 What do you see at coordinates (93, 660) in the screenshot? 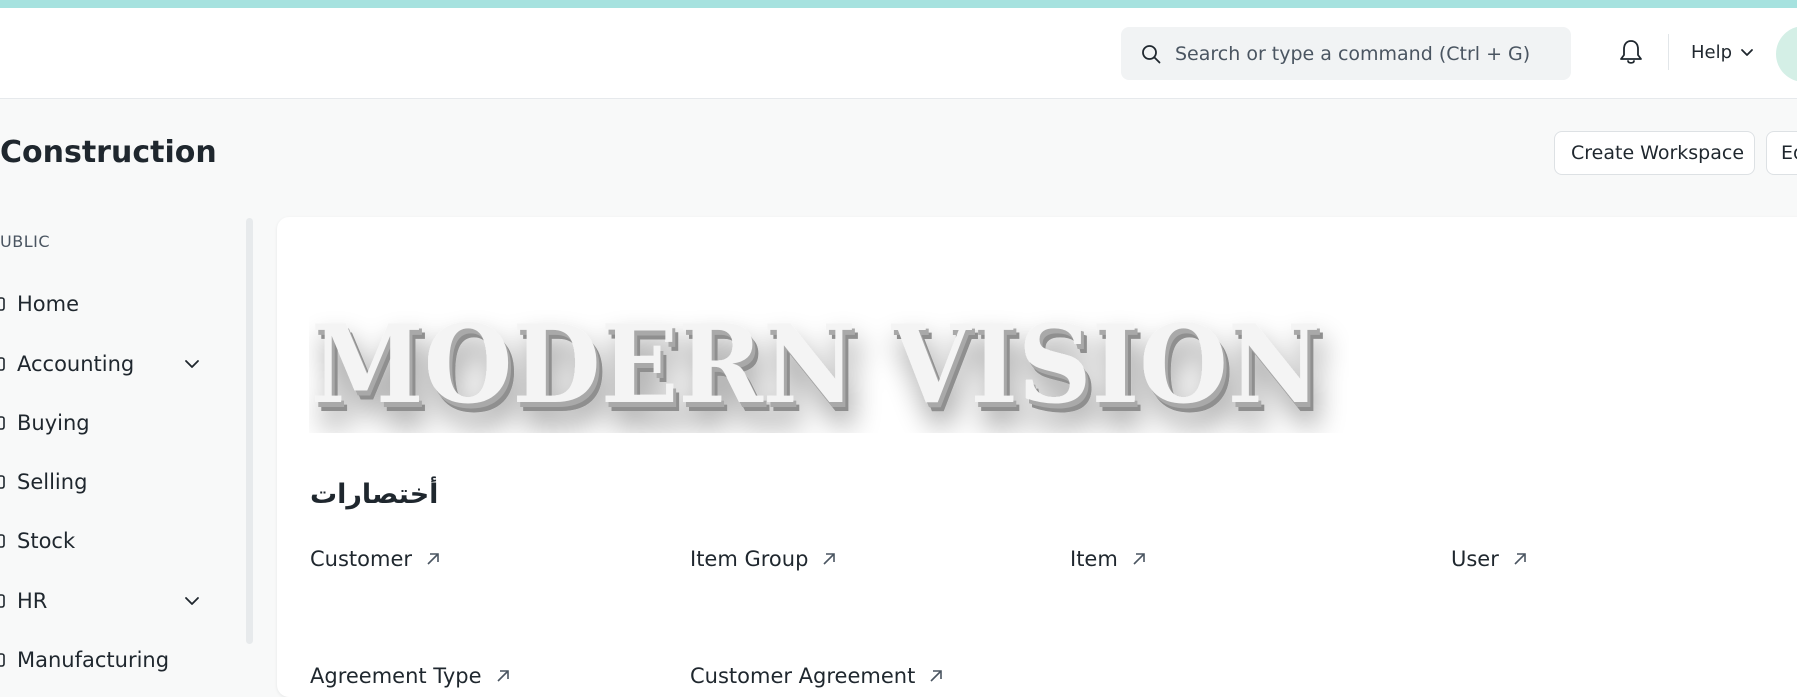
I see `sidebar-item-label: Manufacturing` at bounding box center [93, 660].